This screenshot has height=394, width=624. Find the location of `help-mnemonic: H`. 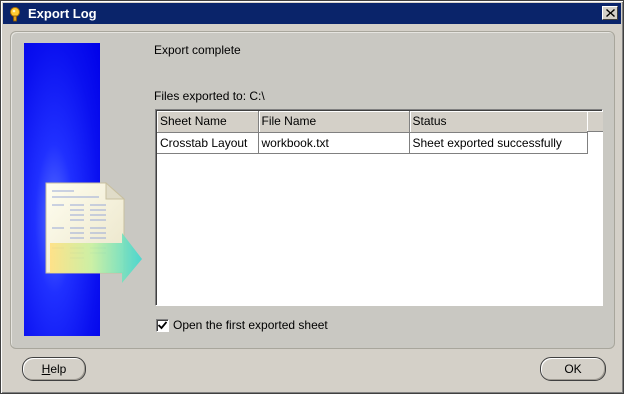

help-mnemonic: H is located at coordinates (46, 369).